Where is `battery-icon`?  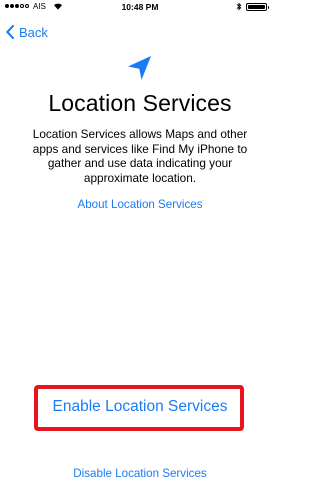
battery-icon is located at coordinates (258, 7).